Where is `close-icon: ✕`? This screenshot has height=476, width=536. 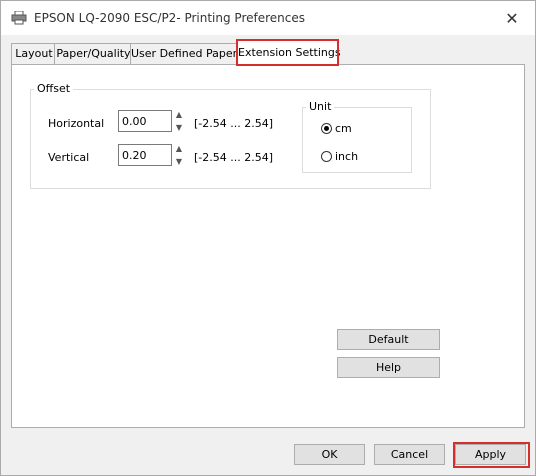 close-icon: ✕ is located at coordinates (512, 18).